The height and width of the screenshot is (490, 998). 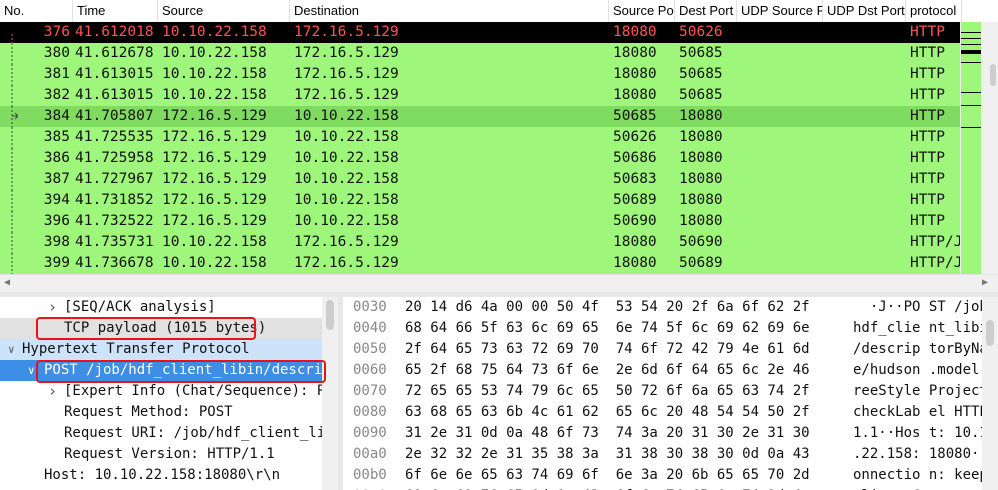 What do you see at coordinates (140, 307) in the screenshot?
I see `detail-text: [SEQ/ACK analysis]` at bounding box center [140, 307].